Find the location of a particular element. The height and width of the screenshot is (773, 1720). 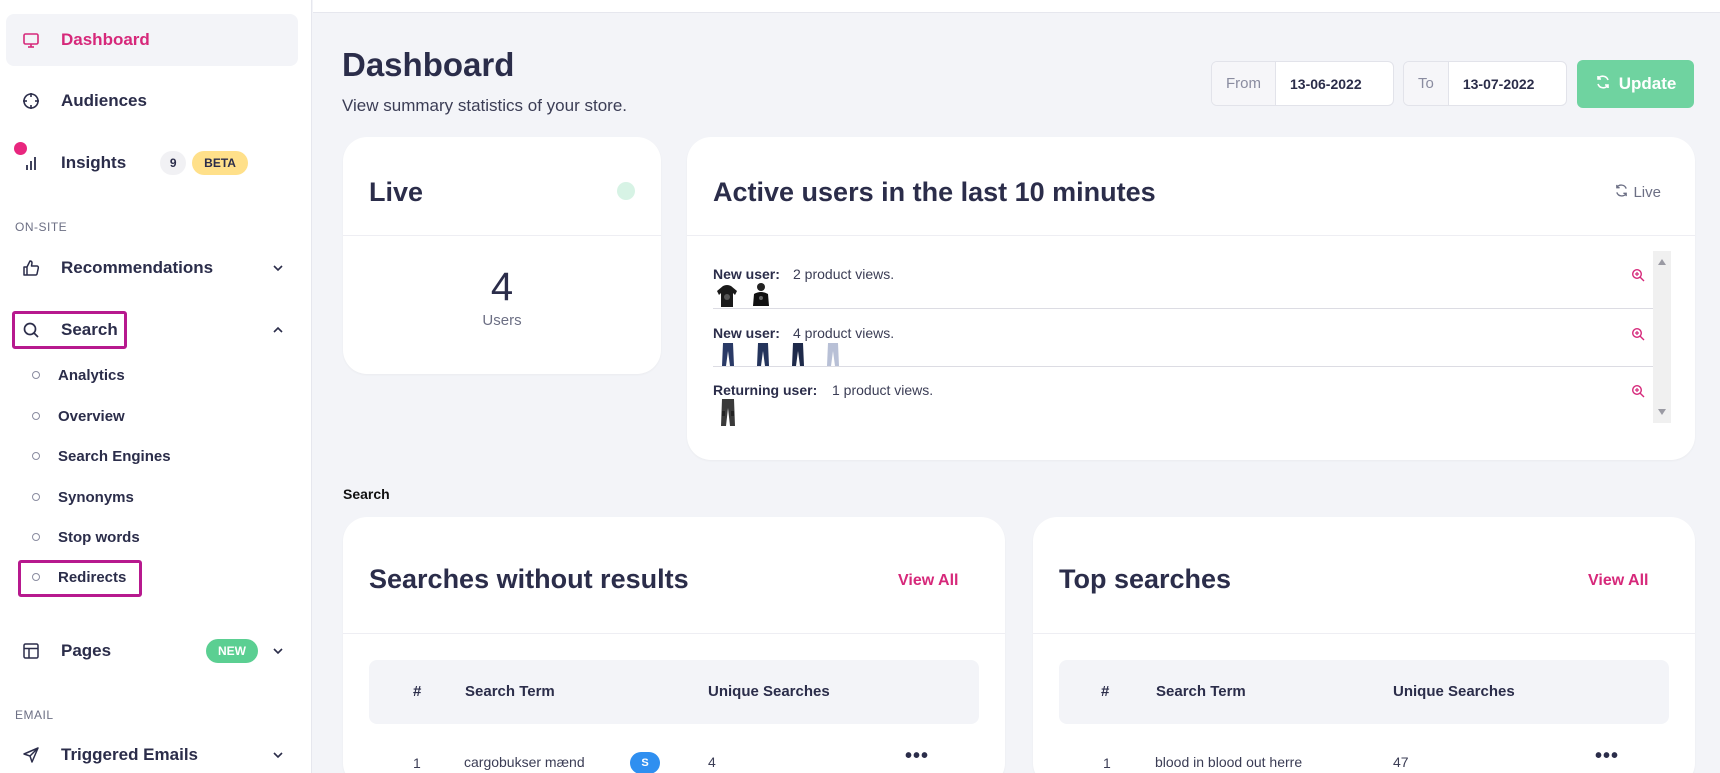

live-user-count: 4 is located at coordinates (502, 287).